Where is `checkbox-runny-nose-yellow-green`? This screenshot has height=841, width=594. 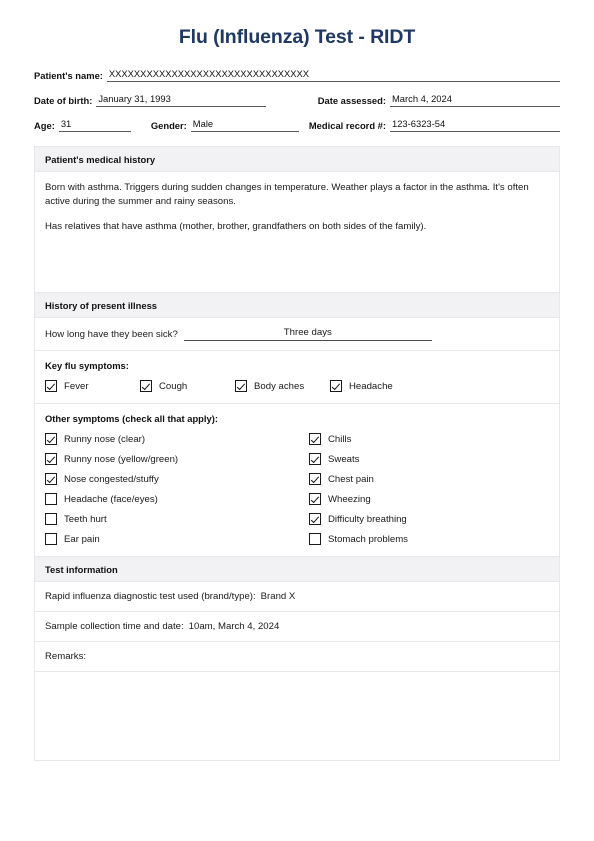 checkbox-runny-nose-yellow-green is located at coordinates (51, 459).